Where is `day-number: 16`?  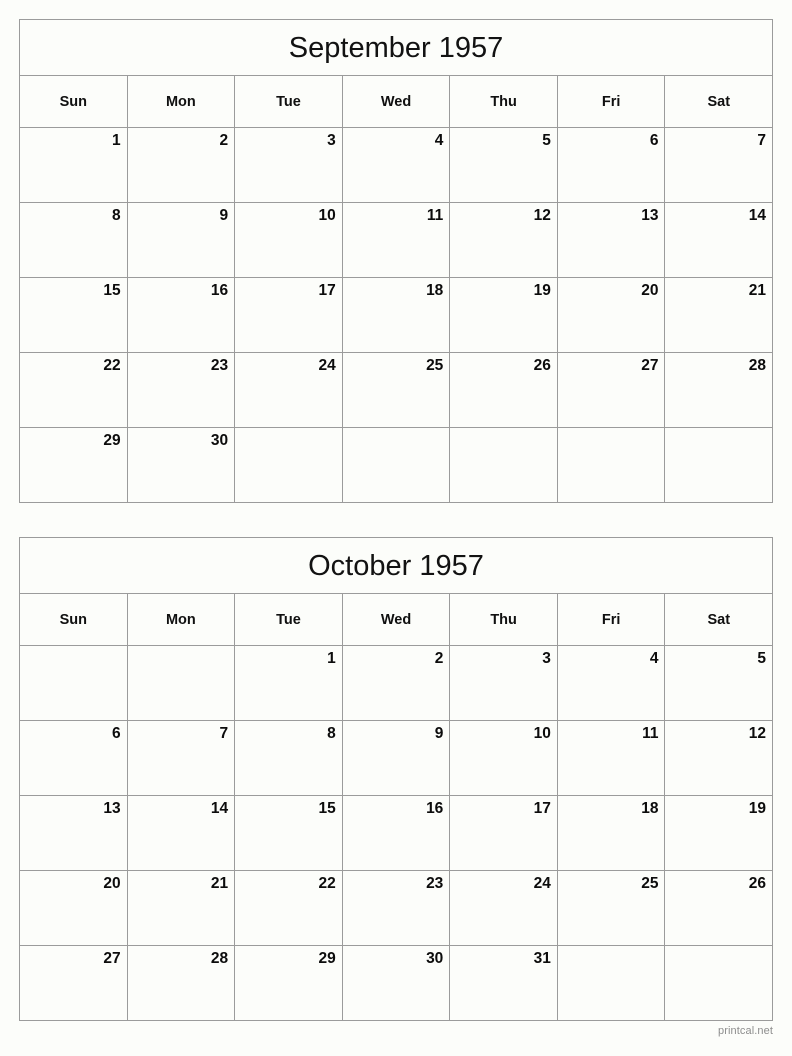
day-number: 16 is located at coordinates (219, 290).